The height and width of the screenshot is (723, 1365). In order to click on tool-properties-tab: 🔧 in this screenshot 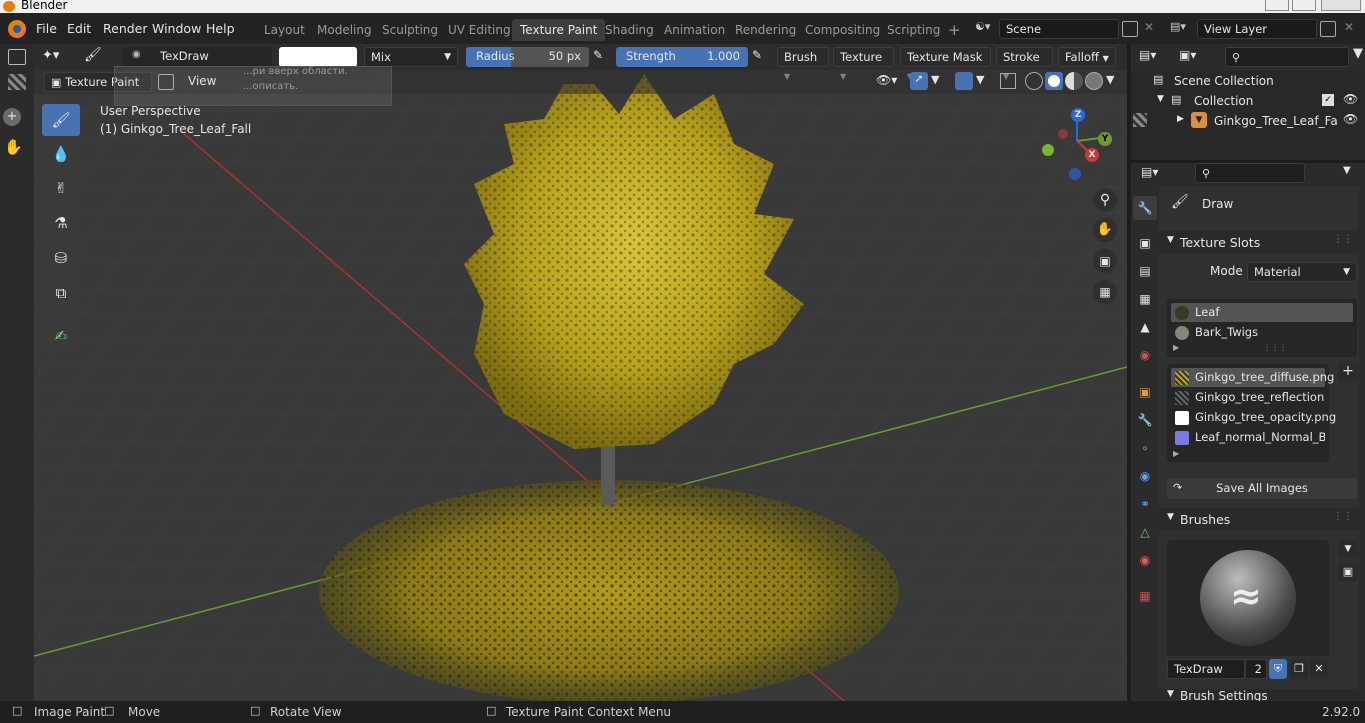, I will do `click(1145, 208)`.